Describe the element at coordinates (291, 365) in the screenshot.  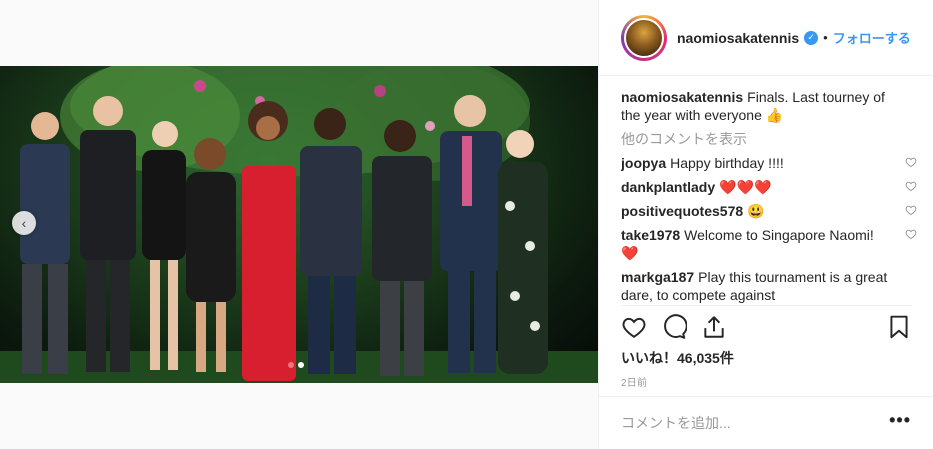
I see `carousel-dot` at that location.